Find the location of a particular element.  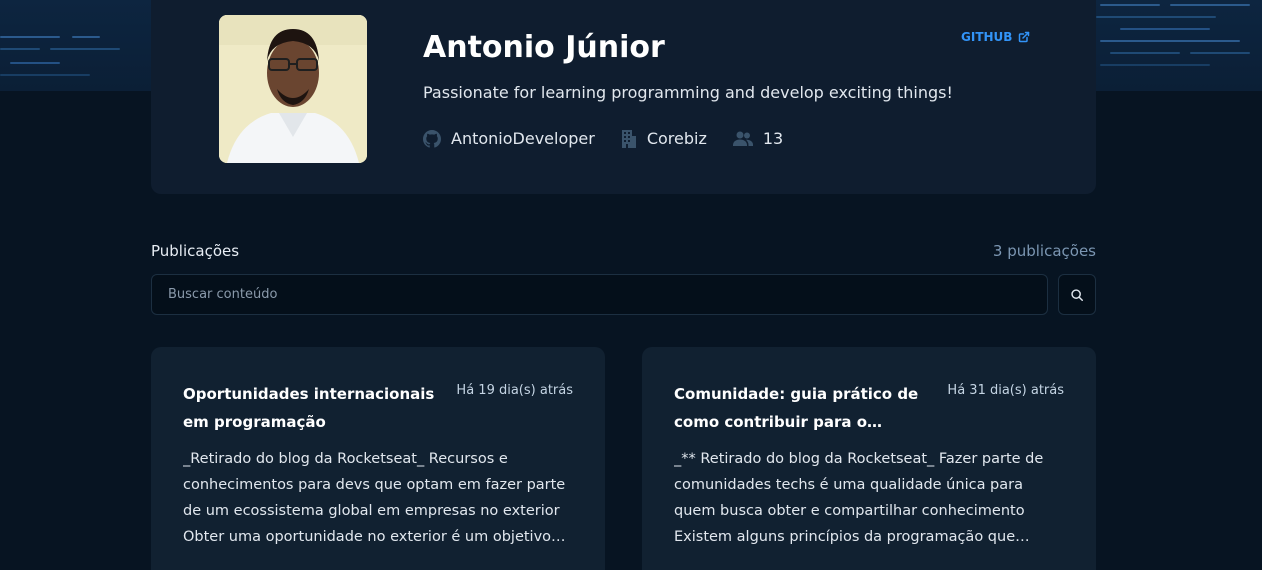

username-label: AntonioDeveloper is located at coordinates (523, 138).